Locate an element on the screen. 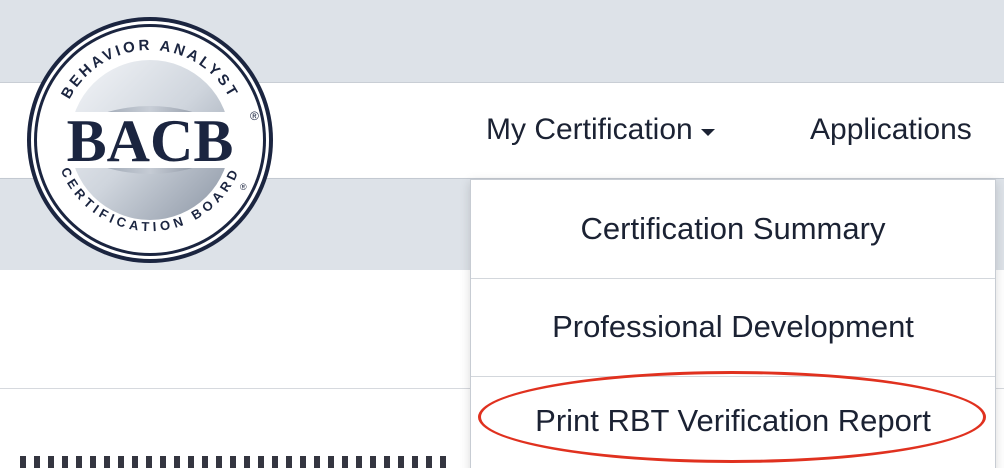  logo-arc-registered: ® is located at coordinates (243, 187).